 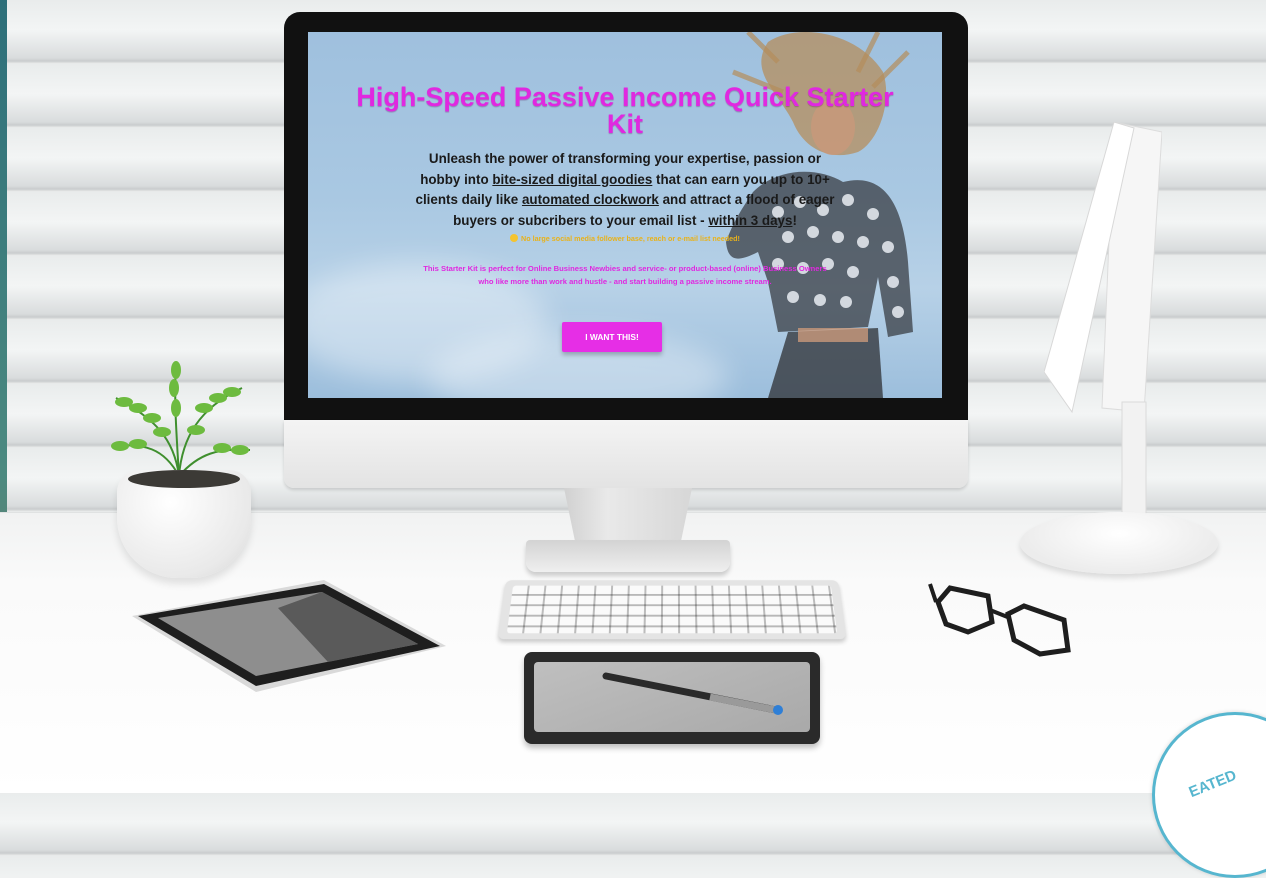 What do you see at coordinates (1119, 543) in the screenshot?
I see `lamp-base` at bounding box center [1119, 543].